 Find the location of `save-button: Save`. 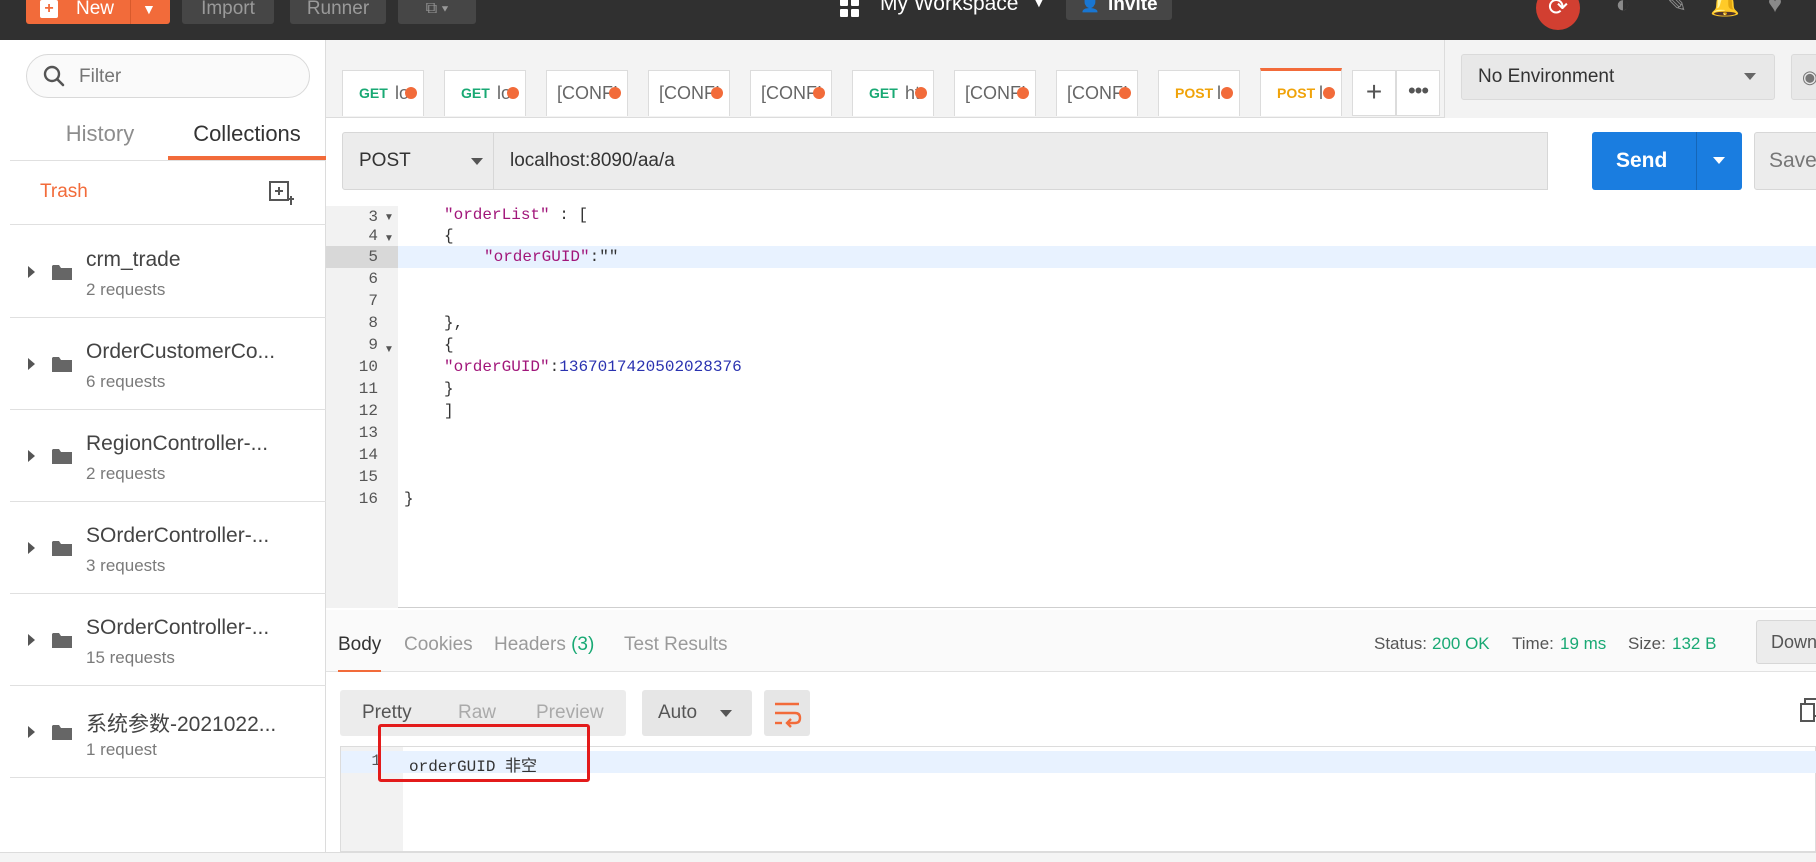

save-button: Save is located at coordinates (1785, 161).